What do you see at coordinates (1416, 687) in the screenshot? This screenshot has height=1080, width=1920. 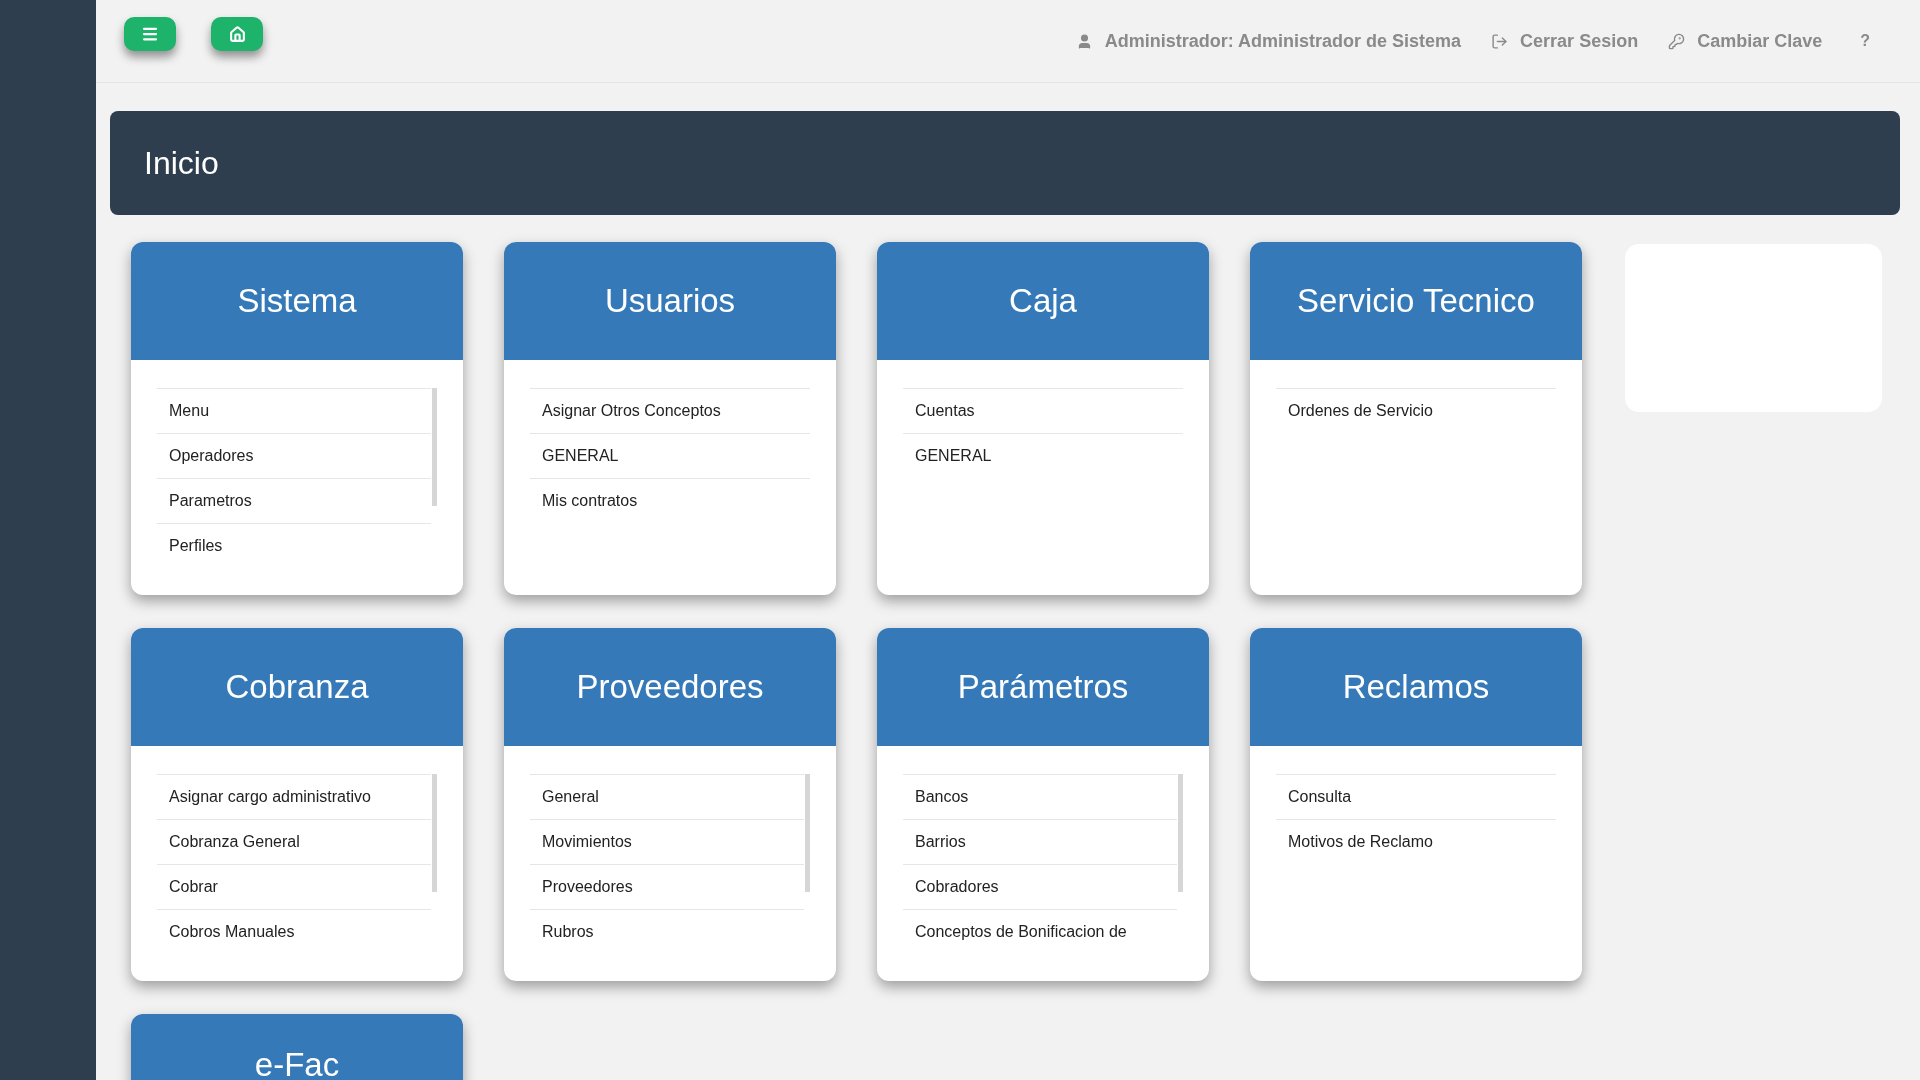 I see `card-title: Reclamos` at bounding box center [1416, 687].